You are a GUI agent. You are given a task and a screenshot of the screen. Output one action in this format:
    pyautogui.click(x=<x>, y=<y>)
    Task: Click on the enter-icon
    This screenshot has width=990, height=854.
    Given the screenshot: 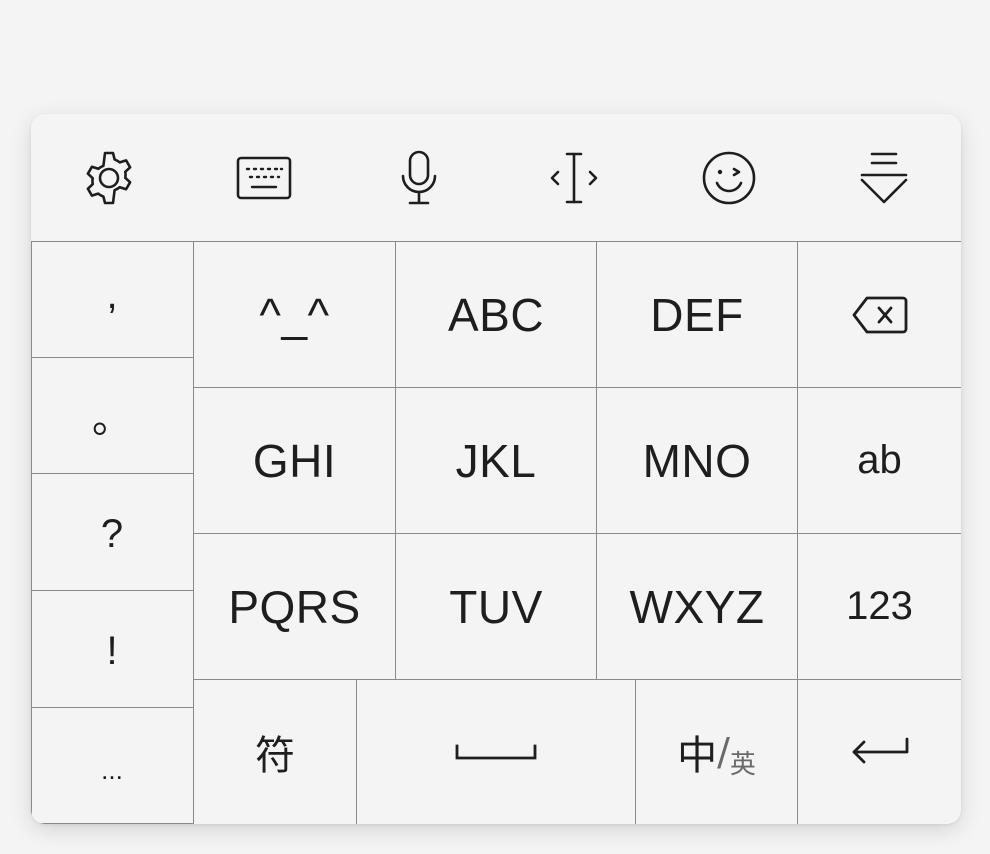 What is the action you would take?
    pyautogui.click(x=880, y=750)
    